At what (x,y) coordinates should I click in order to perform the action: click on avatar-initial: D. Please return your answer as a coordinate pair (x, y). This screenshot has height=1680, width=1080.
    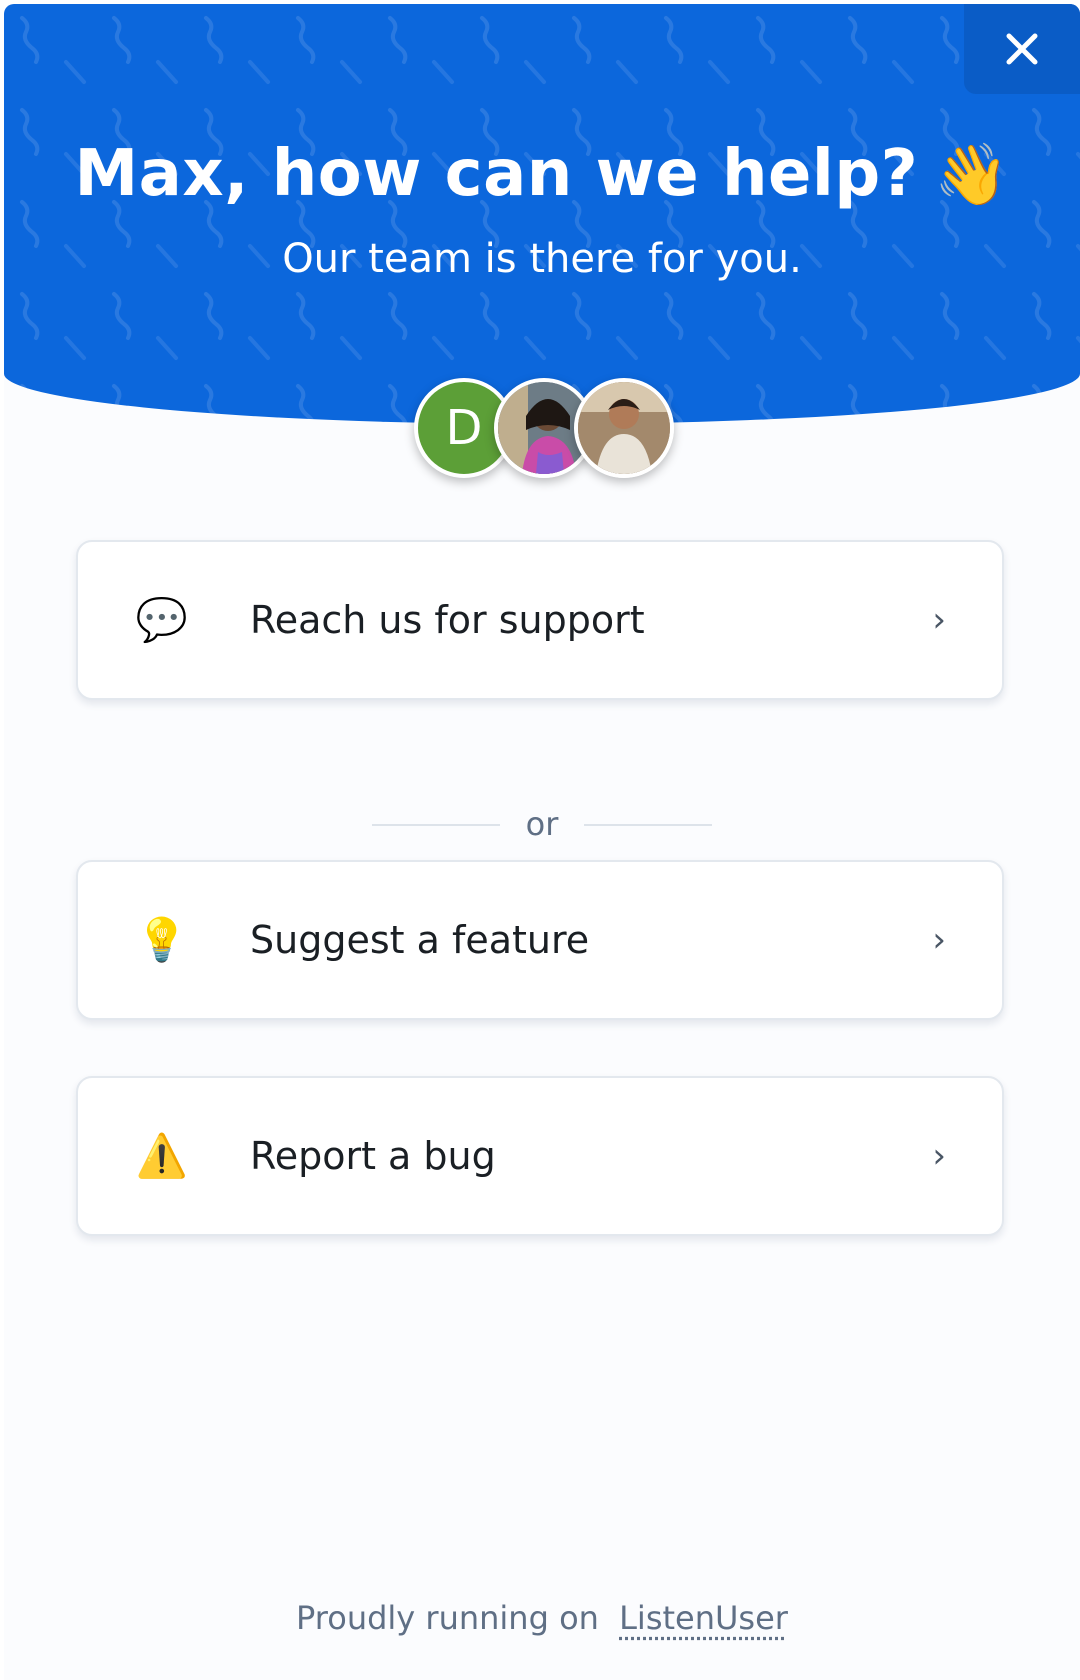
    Looking at the image, I should click on (464, 428).